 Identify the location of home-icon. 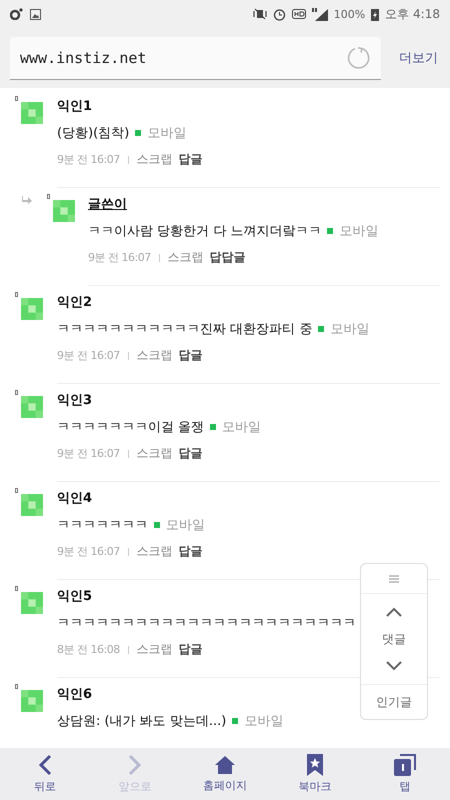
(225, 765).